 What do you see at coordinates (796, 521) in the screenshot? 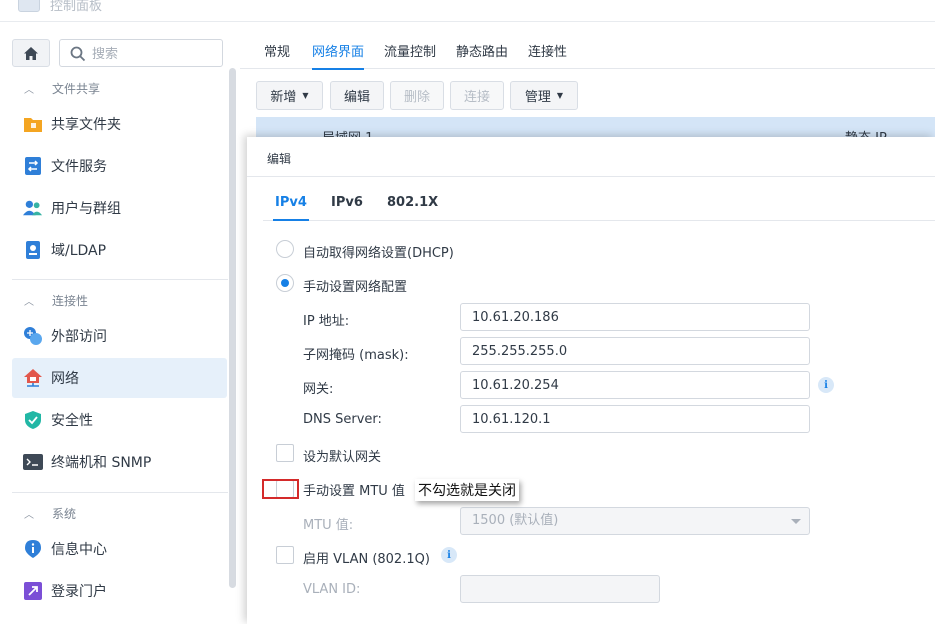
I see `chevron-down-icon` at bounding box center [796, 521].